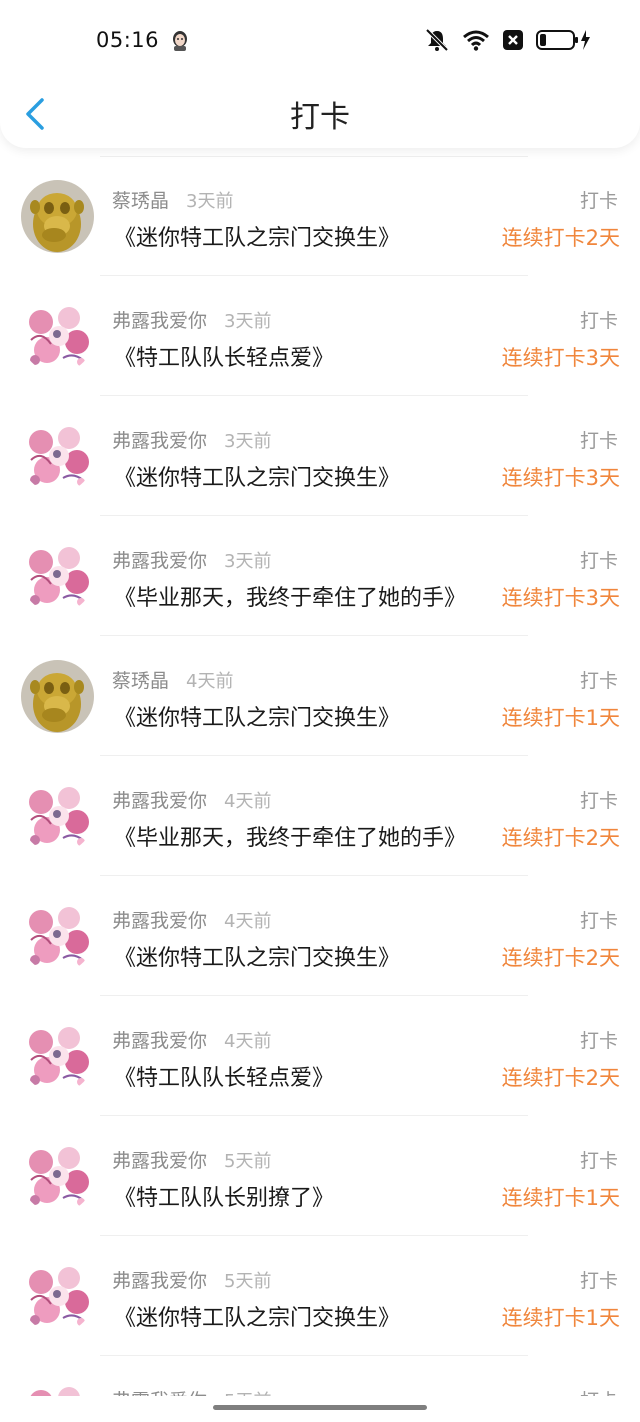  What do you see at coordinates (320, 216) in the screenshot?
I see `list-item: 蔡琇晶 3天前 《迷你特工队之宗门交换生》 打卡 连续打卡2天` at bounding box center [320, 216].